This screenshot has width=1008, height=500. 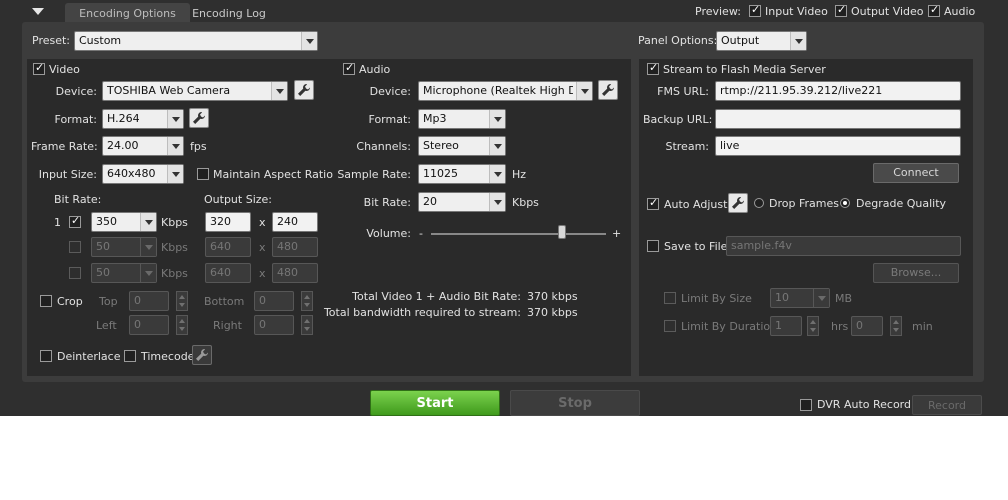 What do you see at coordinates (38, 11) in the screenshot?
I see `collapse-arrow-icon` at bounding box center [38, 11].